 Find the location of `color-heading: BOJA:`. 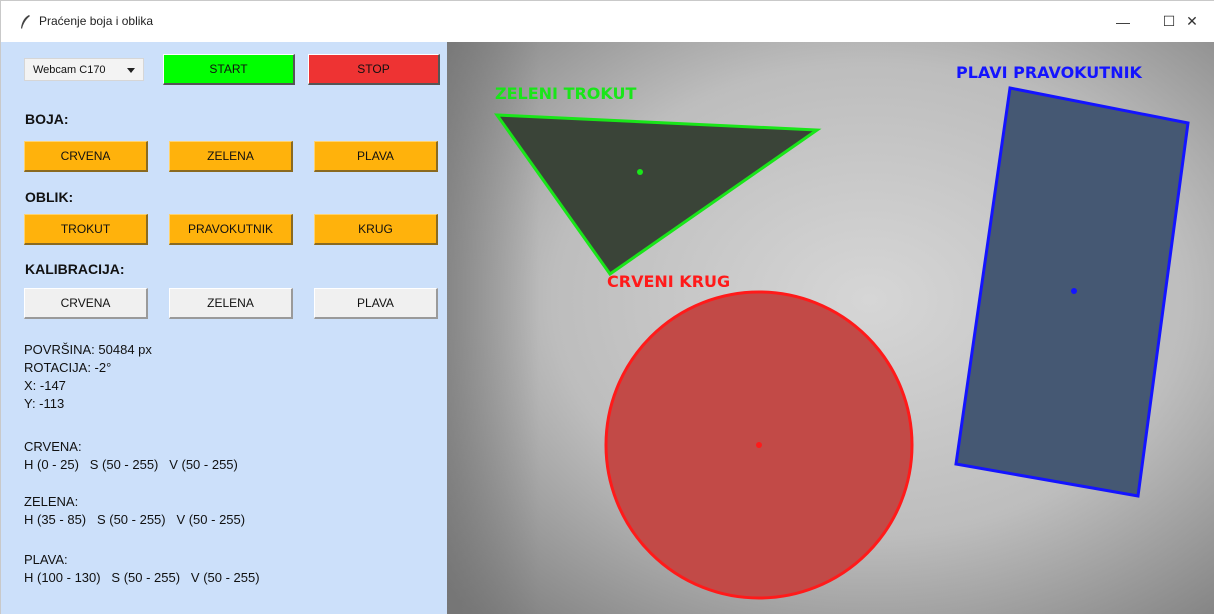

color-heading: BOJA: is located at coordinates (47, 119).